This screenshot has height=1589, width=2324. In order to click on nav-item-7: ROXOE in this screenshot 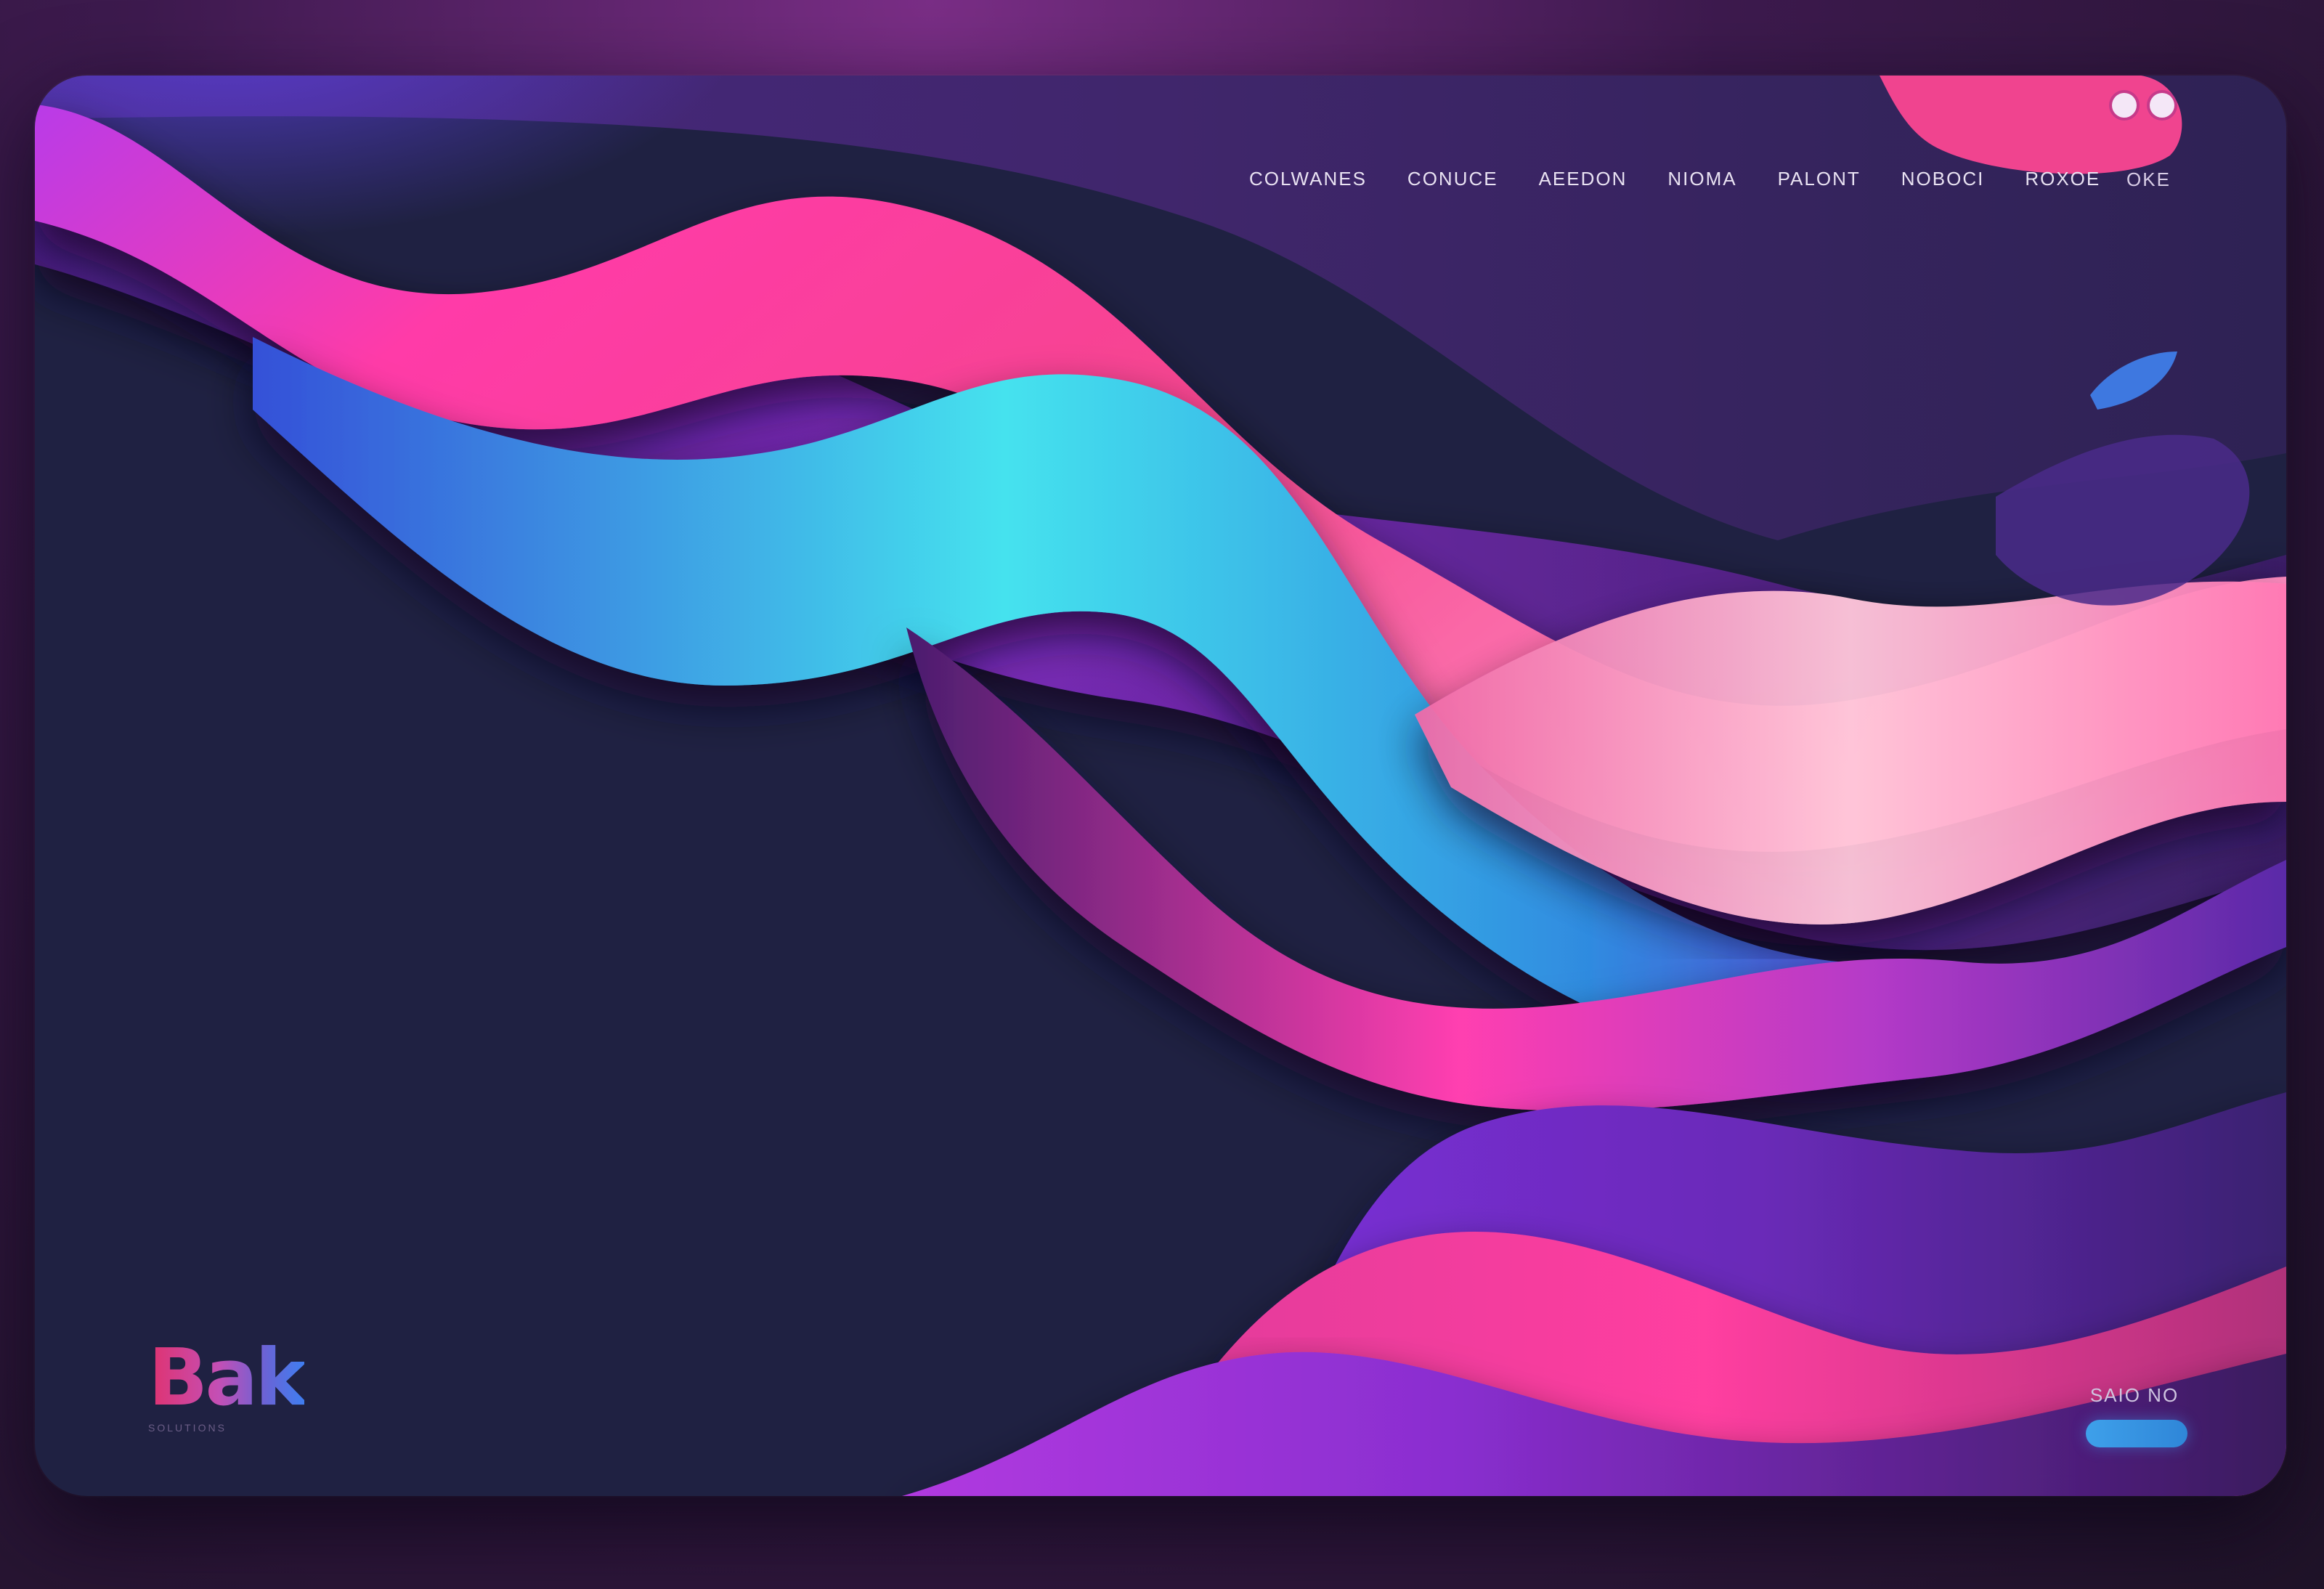, I will do `click(2062, 179)`.